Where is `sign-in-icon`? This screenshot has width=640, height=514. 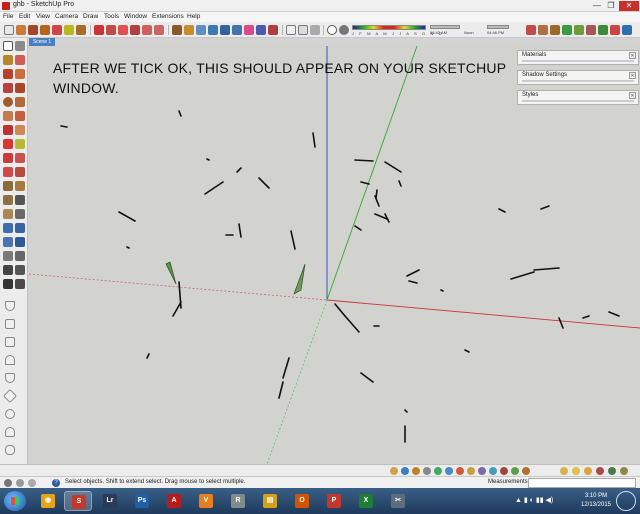 sign-in-icon is located at coordinates (32, 483).